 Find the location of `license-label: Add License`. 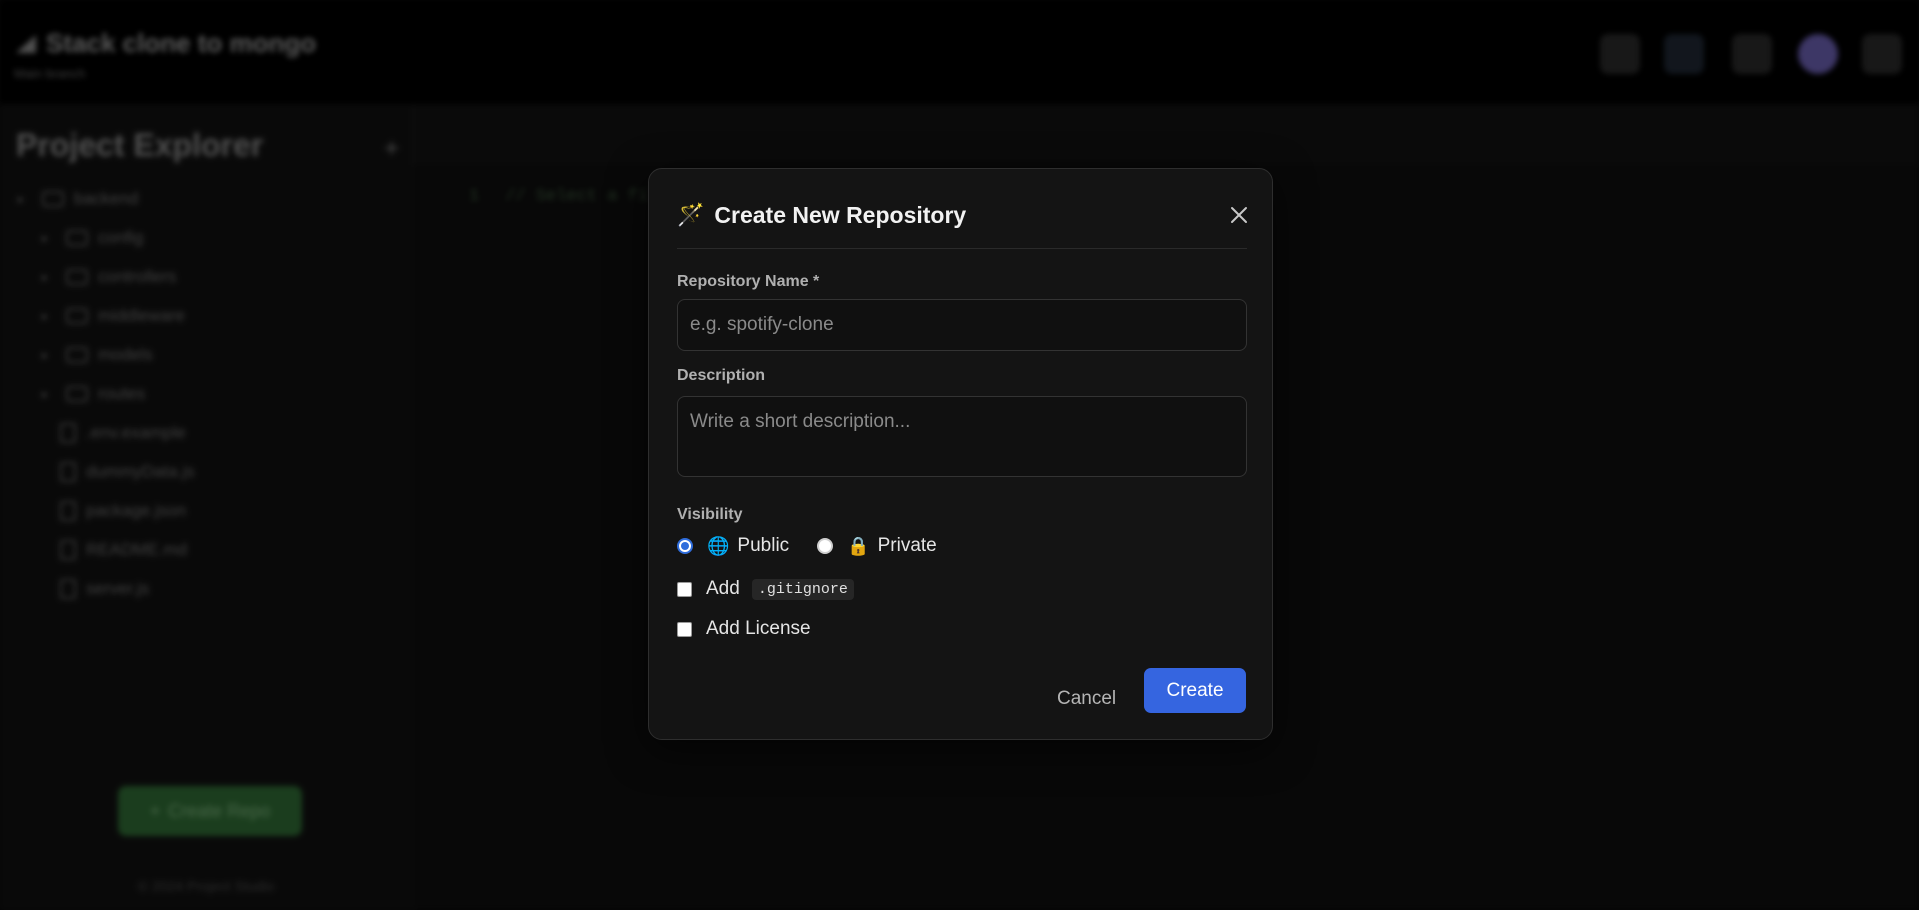

license-label: Add License is located at coordinates (758, 629).